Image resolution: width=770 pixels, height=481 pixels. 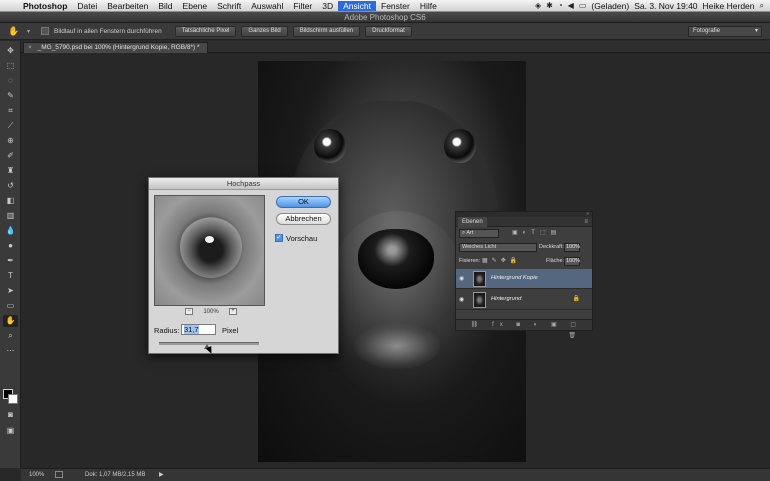 I want to click on fit-screen-button: Ganzes Bild, so click(x=264, y=31).